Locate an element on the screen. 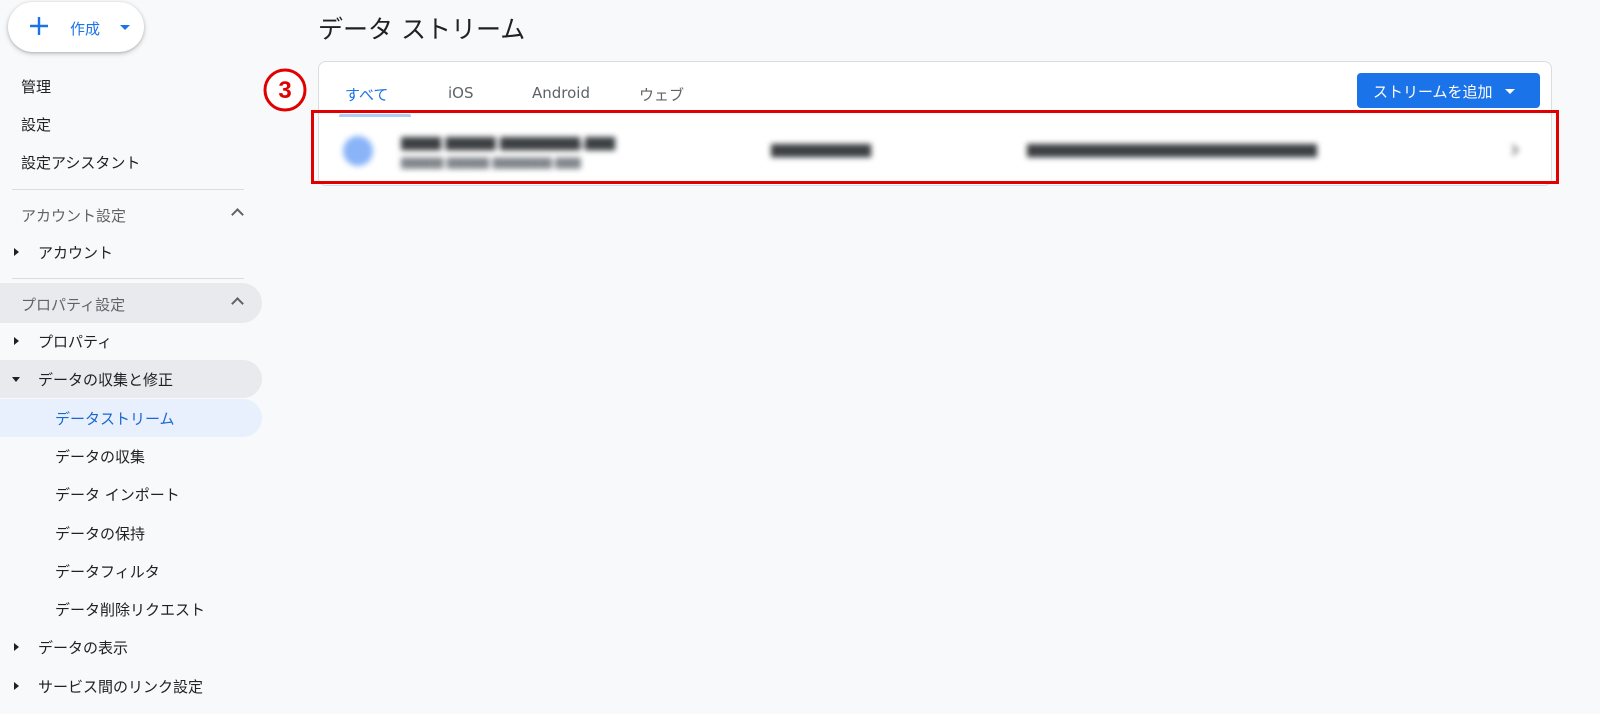 The height and width of the screenshot is (714, 1600). sidebar-item-data-collection-modification: データの収集と修正 is located at coordinates (131, 379).